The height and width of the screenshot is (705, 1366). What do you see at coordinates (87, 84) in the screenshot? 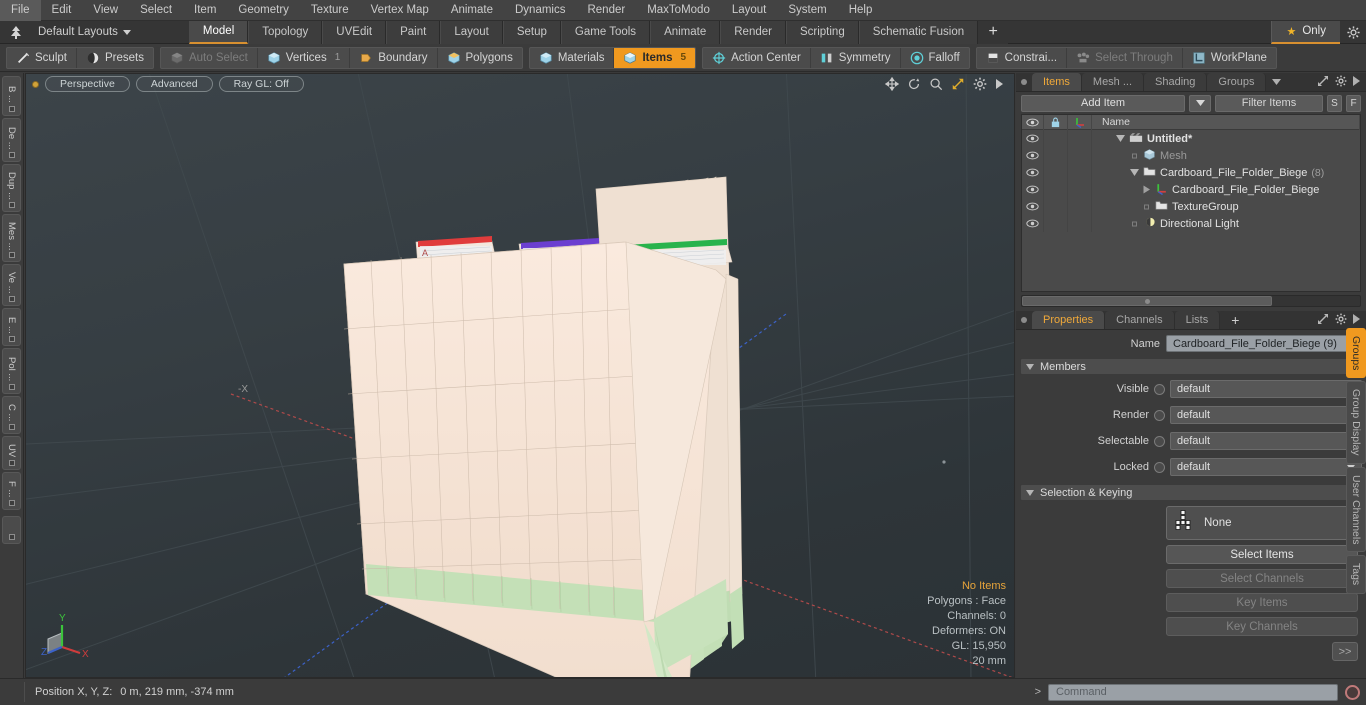
I see `viewport-projection-button: Perspective` at bounding box center [87, 84].